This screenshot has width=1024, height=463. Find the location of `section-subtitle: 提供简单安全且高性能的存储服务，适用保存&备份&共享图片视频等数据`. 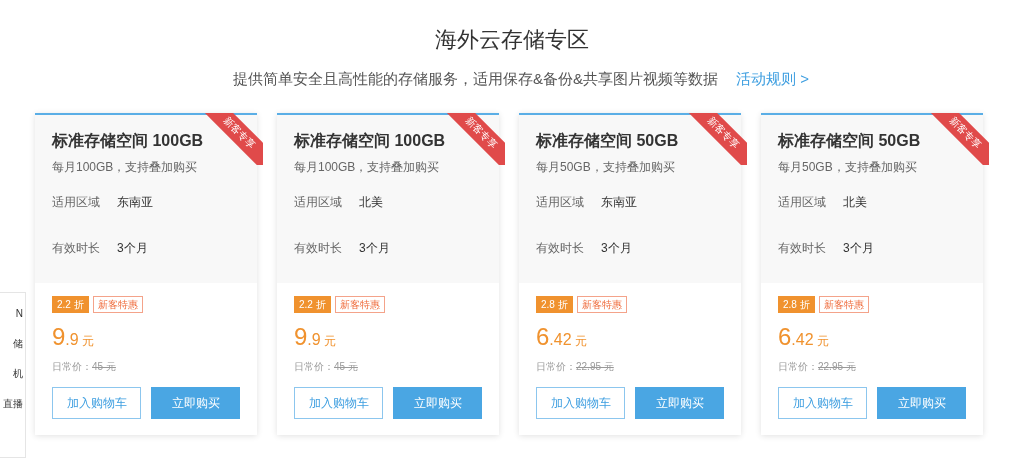

section-subtitle: 提供简单安全且高性能的存储服务，适用保存&备份&共享图片视频等数据 is located at coordinates (476, 79).